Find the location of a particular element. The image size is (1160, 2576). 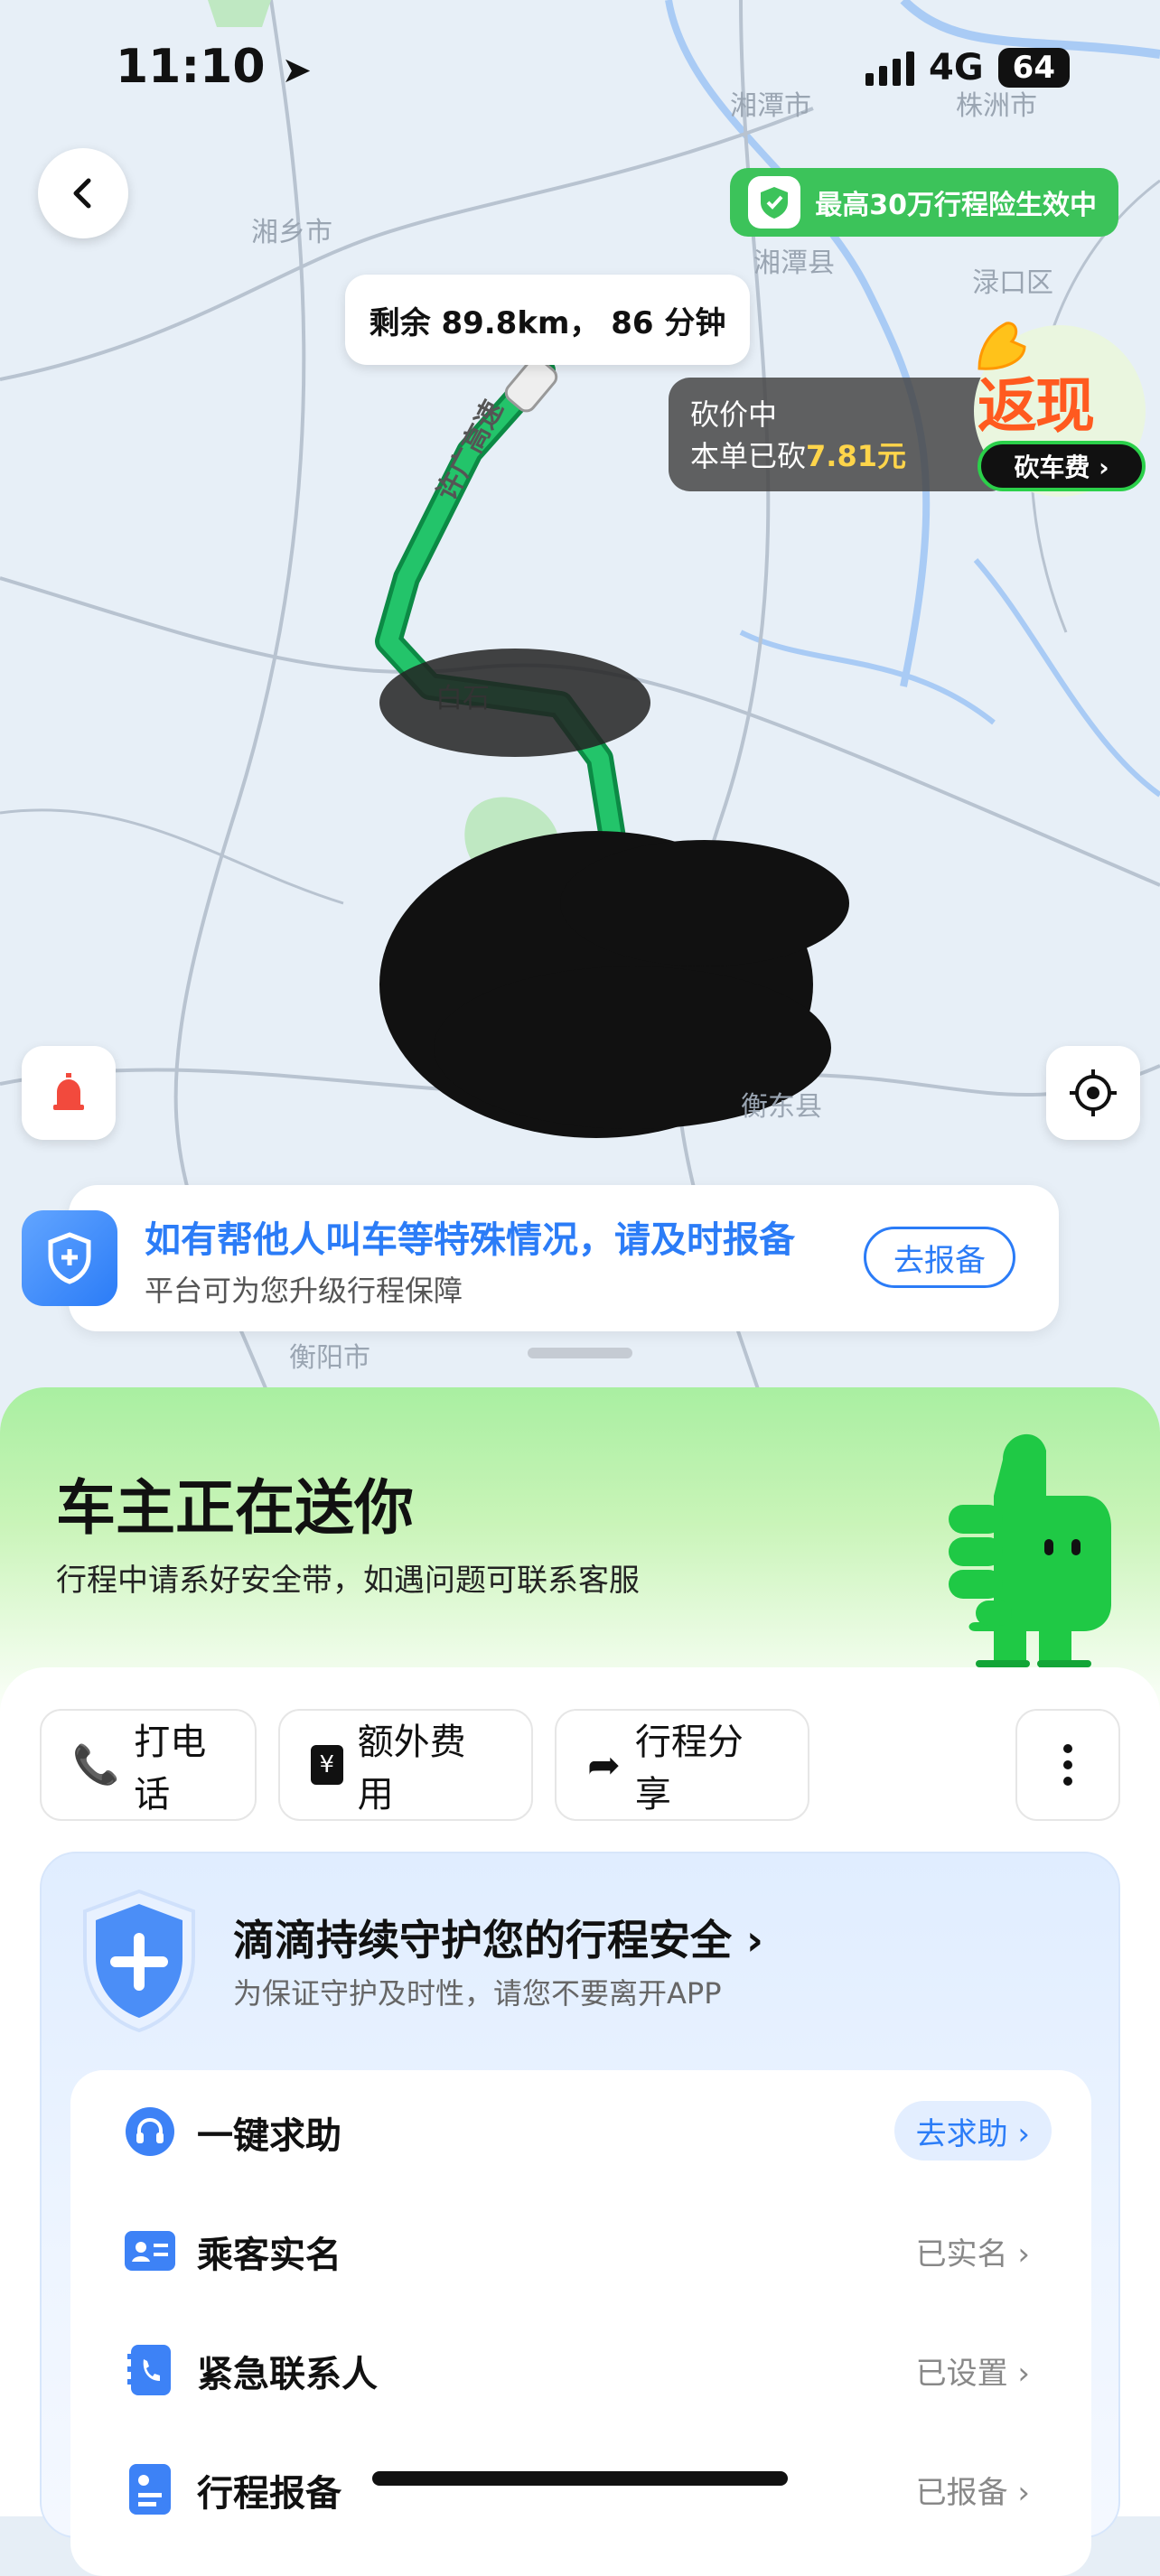

network-type: 4G is located at coordinates (957, 68).